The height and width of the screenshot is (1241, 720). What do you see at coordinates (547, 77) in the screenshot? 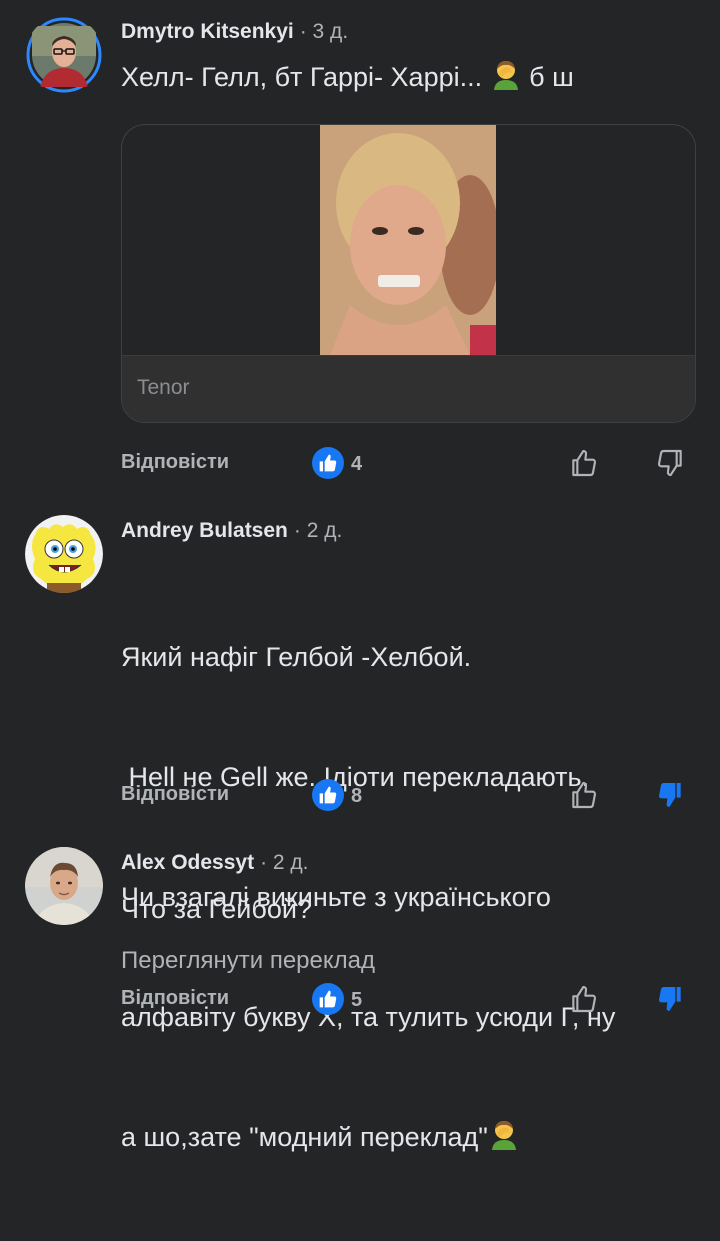
I see `comment-text-part2: б ш` at bounding box center [547, 77].